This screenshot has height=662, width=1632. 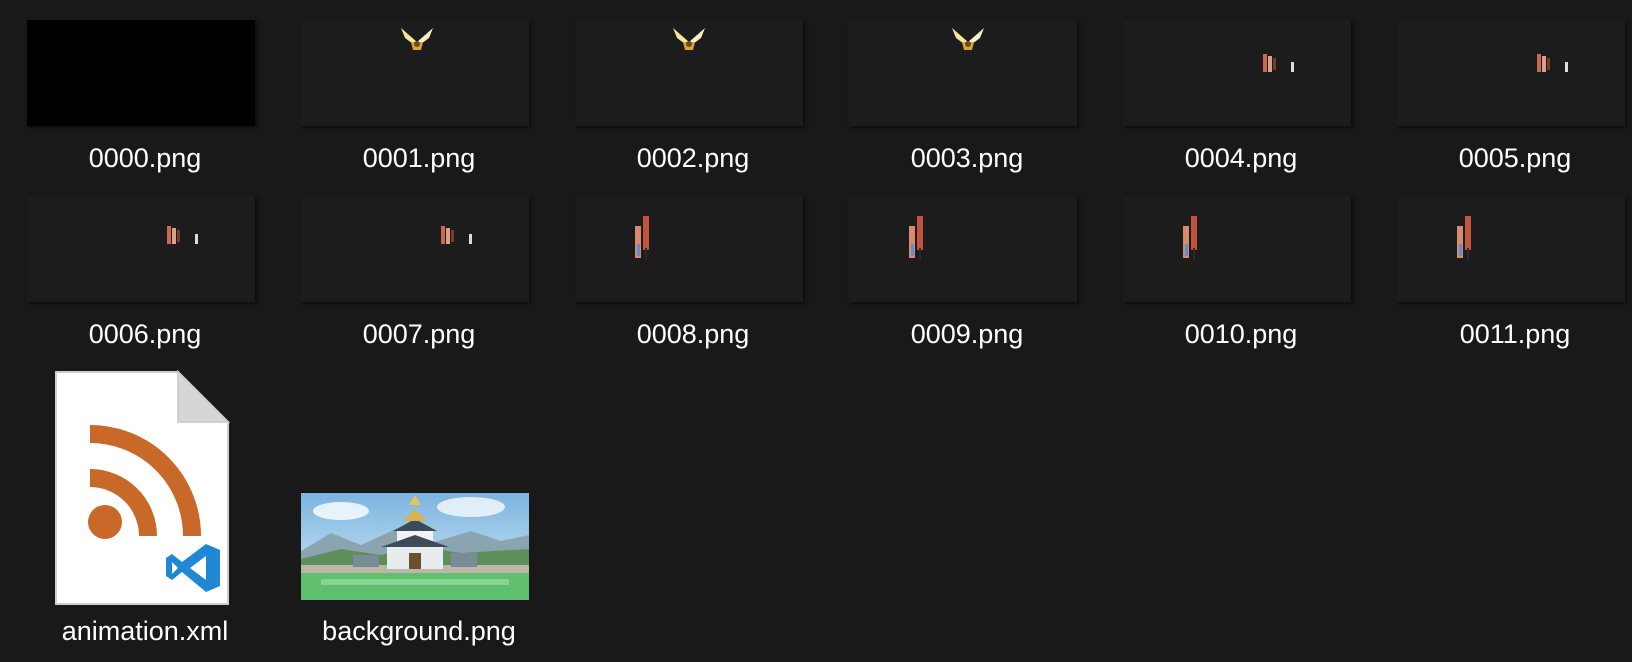 I want to click on file-name-label: animation.xml, so click(x=145, y=631).